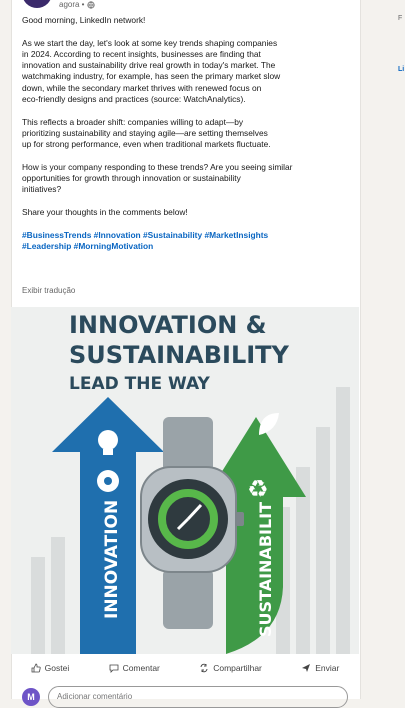  What do you see at coordinates (113, 668) in the screenshot?
I see `comment-icon` at bounding box center [113, 668].